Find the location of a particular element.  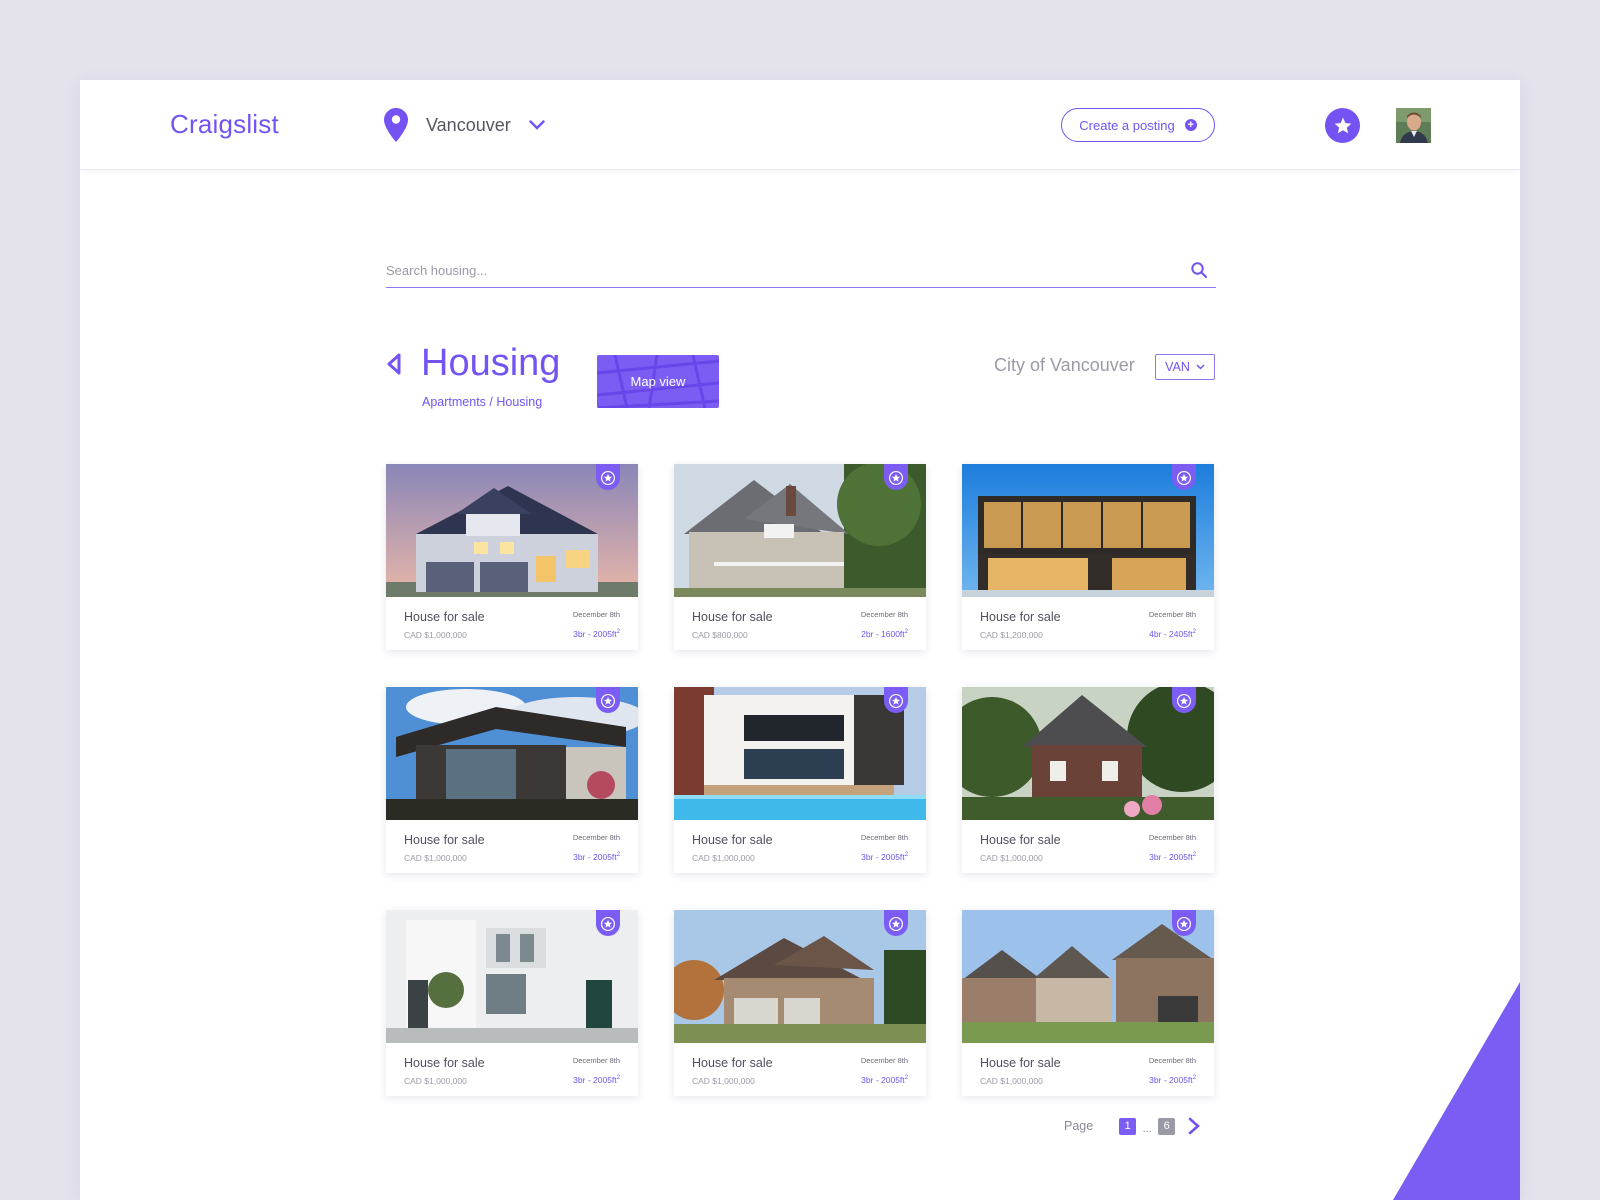

location-selector: Vancouver is located at coordinates (464, 125).